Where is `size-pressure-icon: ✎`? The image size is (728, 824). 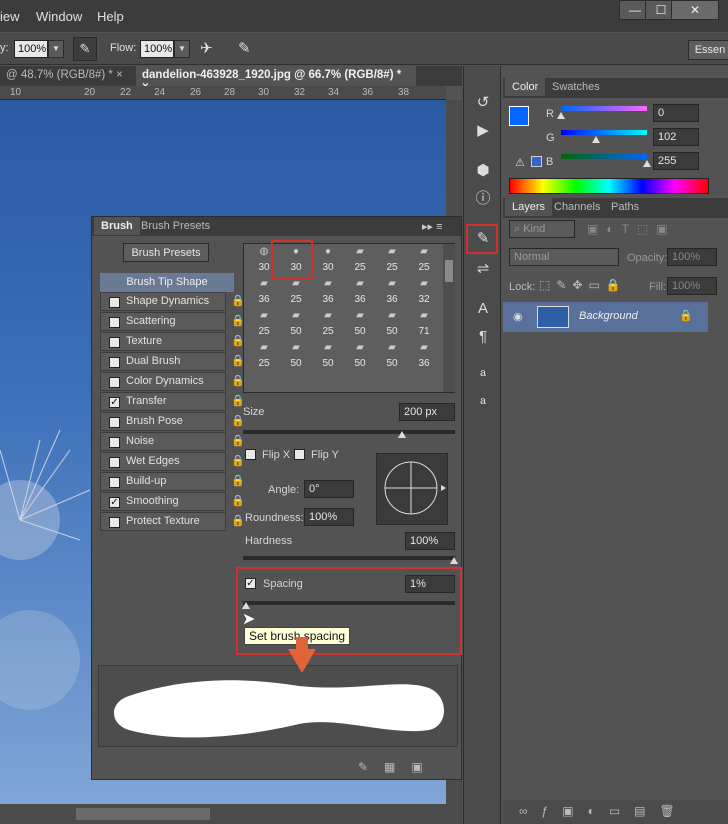 size-pressure-icon: ✎ is located at coordinates (244, 48).